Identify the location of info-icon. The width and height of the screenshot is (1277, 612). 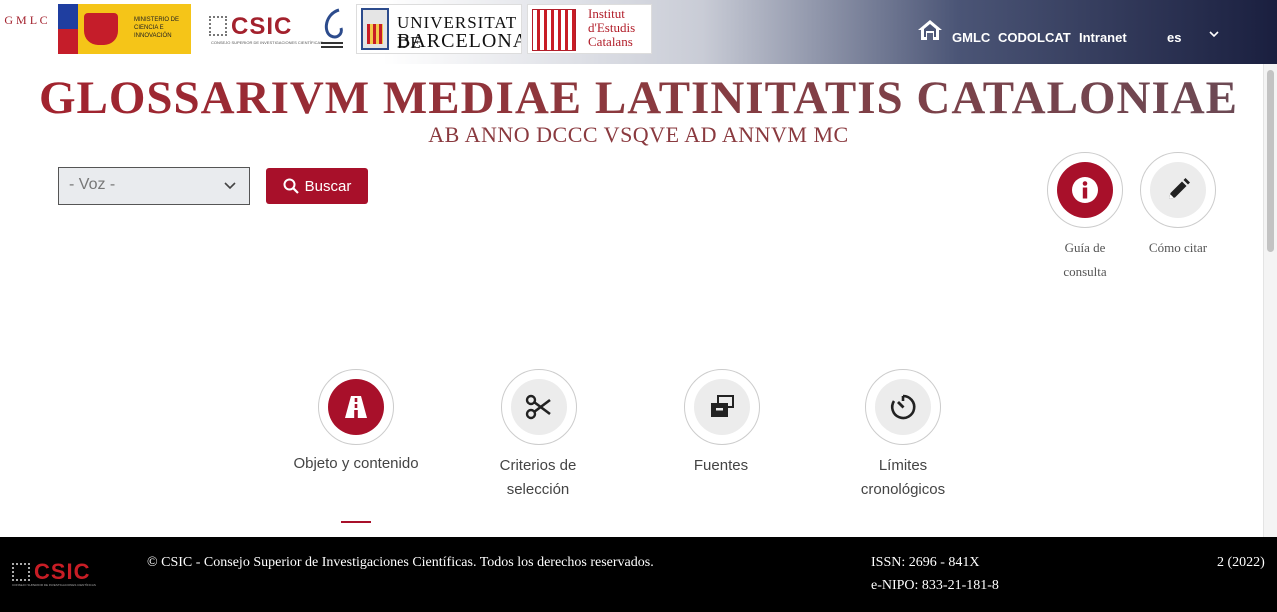
(1085, 190).